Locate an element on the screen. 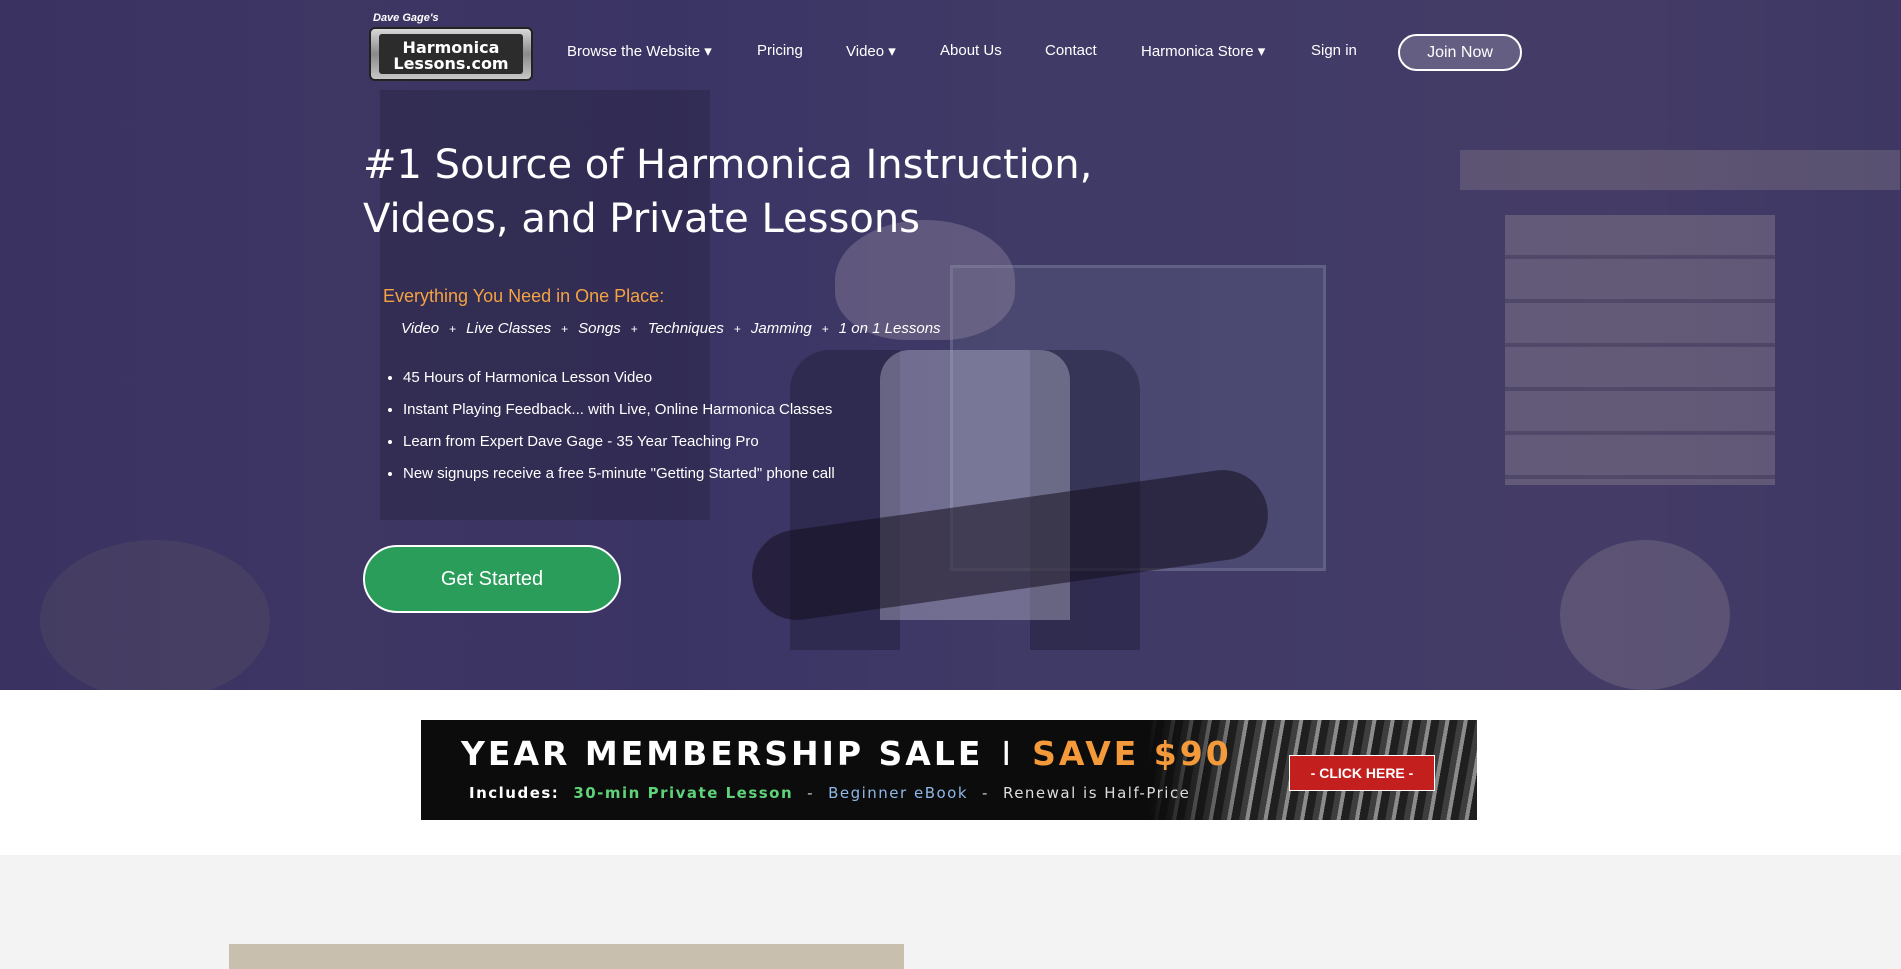 The height and width of the screenshot is (969, 1901). banner-title: YEAR MEMBERSHIP SALE I SAVE $90 is located at coordinates (846, 753).